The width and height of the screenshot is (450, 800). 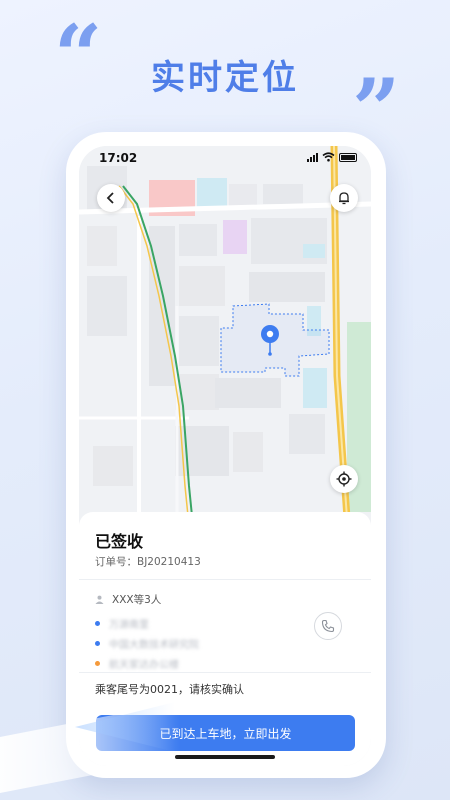 What do you see at coordinates (97, 663) in the screenshot?
I see `dropoff-dot-icon` at bounding box center [97, 663].